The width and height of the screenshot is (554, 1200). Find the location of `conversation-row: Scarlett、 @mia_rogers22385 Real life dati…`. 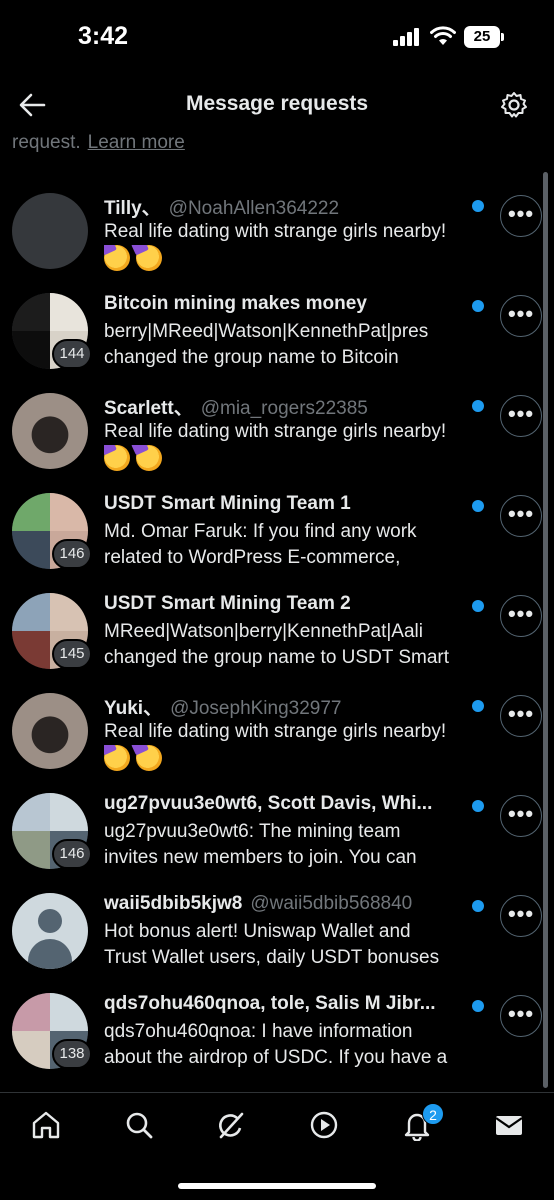

conversation-row: Scarlett、 @mia_rogers22385 Real life dati… is located at coordinates (277, 428).